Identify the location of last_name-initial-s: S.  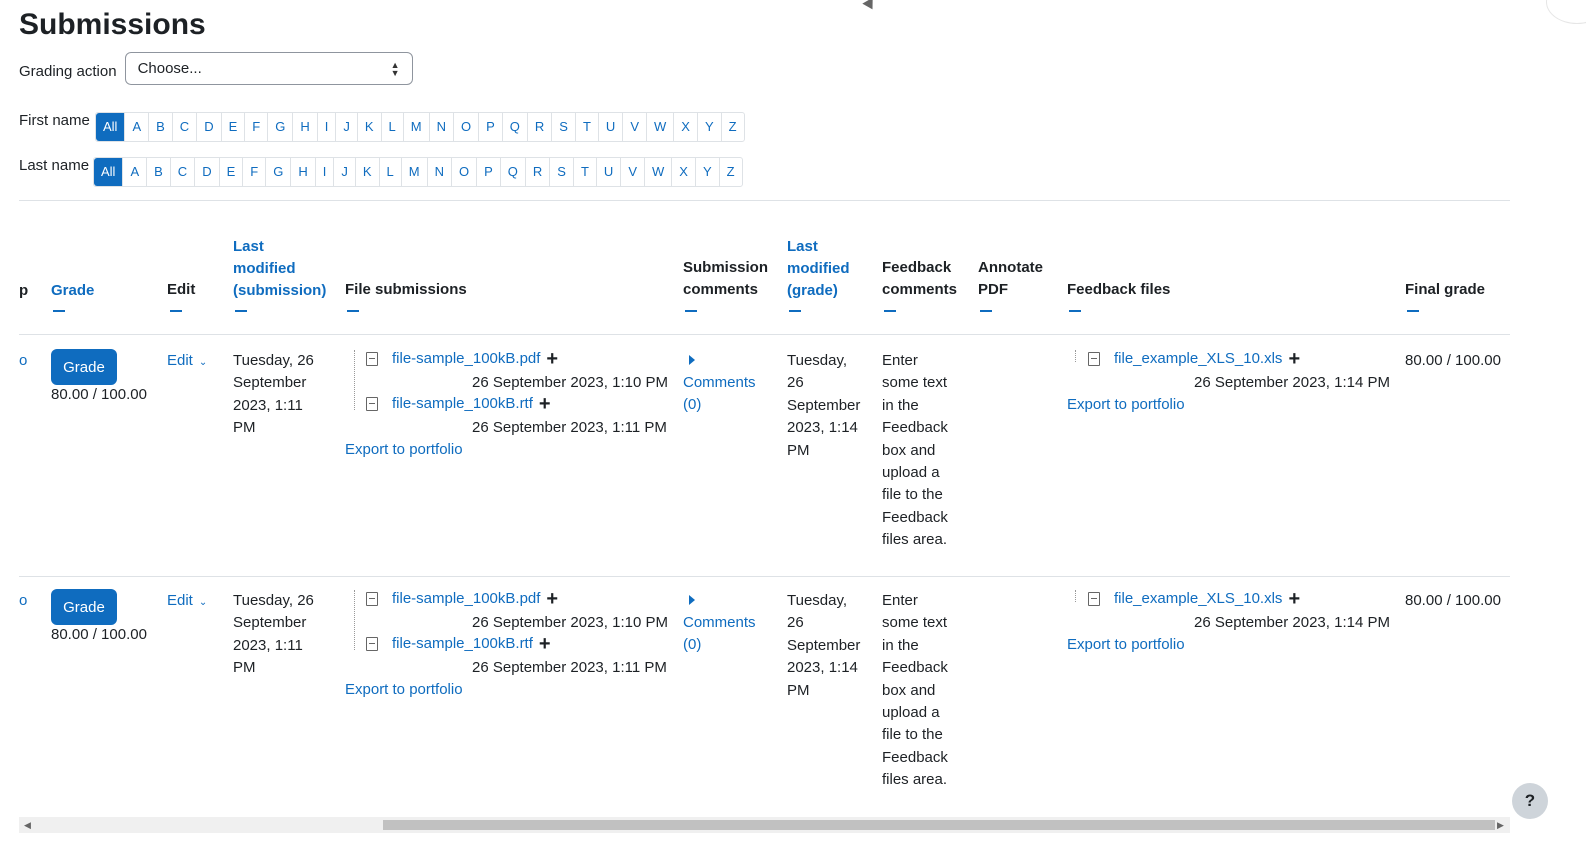
(562, 172).